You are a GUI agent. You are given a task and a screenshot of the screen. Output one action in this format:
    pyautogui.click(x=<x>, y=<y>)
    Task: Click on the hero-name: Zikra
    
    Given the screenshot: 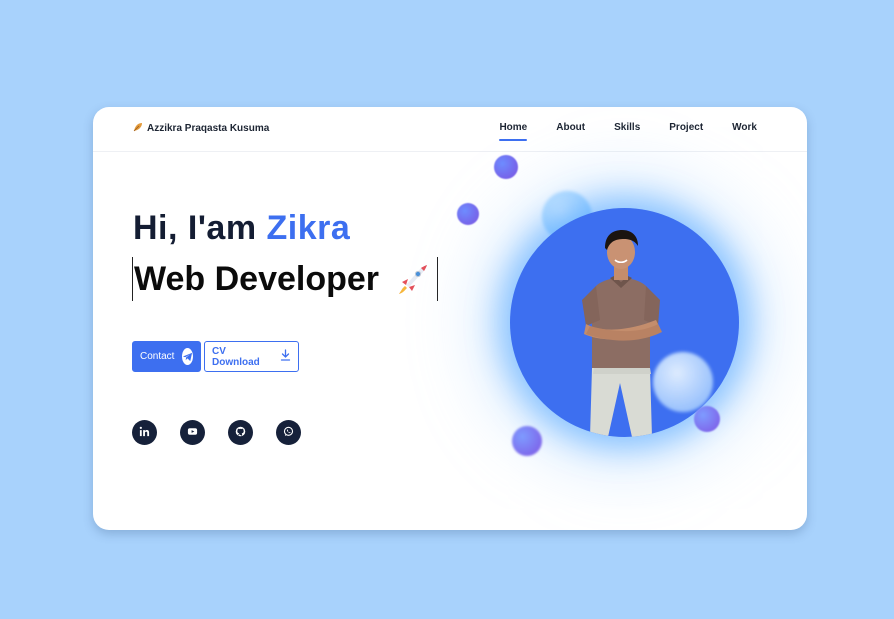 What is the action you would take?
    pyautogui.click(x=308, y=228)
    